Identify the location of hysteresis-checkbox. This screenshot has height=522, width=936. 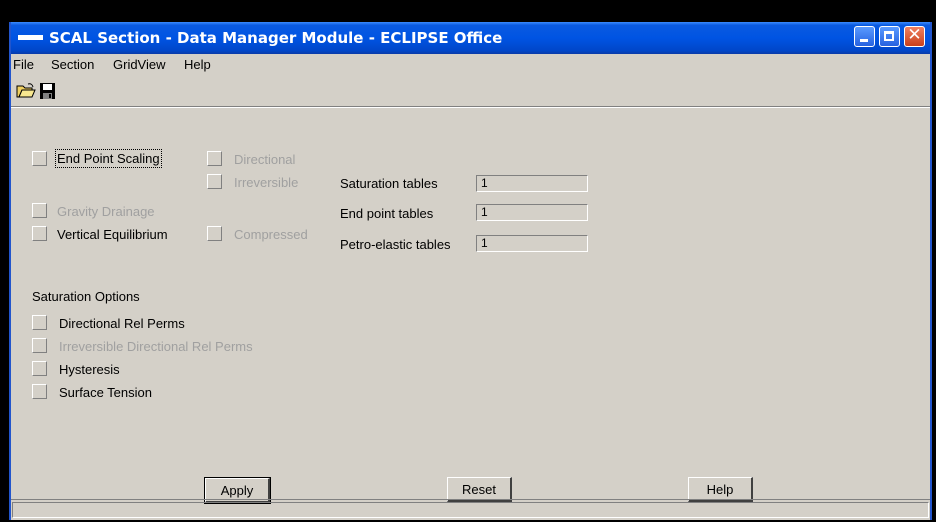
(39, 368).